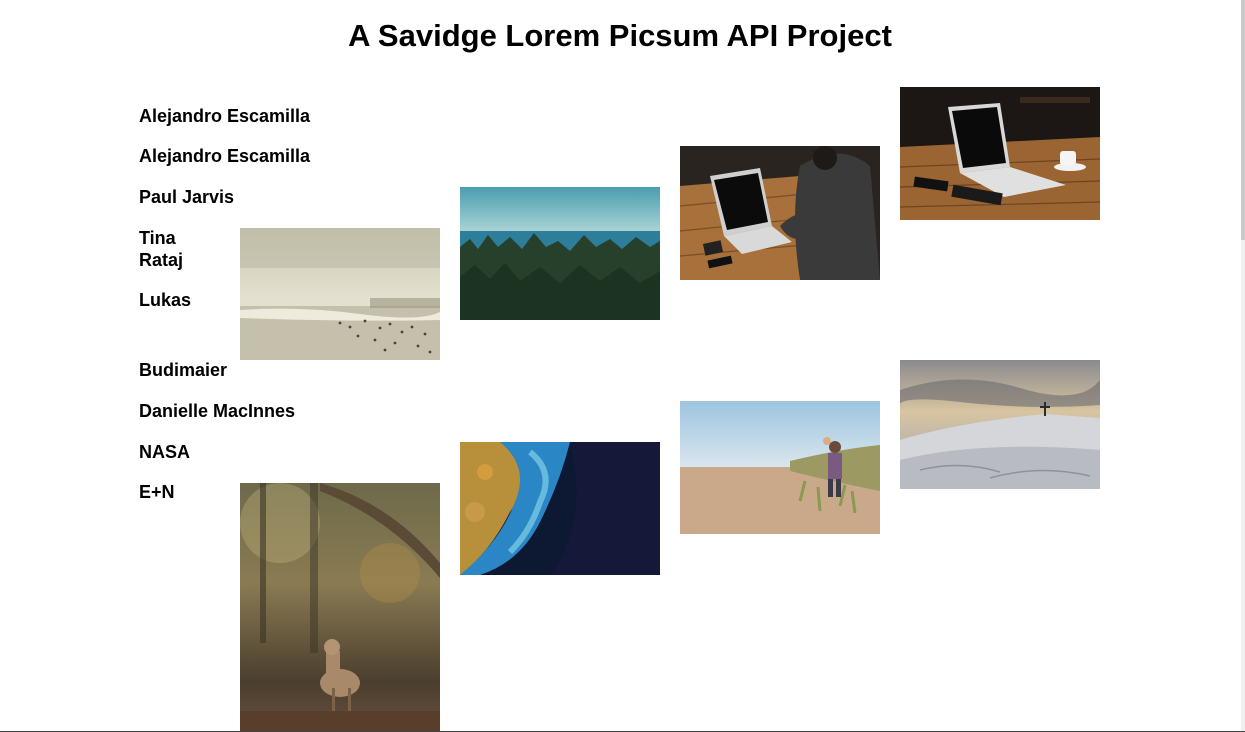 The width and height of the screenshot is (1245, 732). Describe the element at coordinates (1000, 153) in the screenshot. I see `laptop-coffee-table-photo` at that location.